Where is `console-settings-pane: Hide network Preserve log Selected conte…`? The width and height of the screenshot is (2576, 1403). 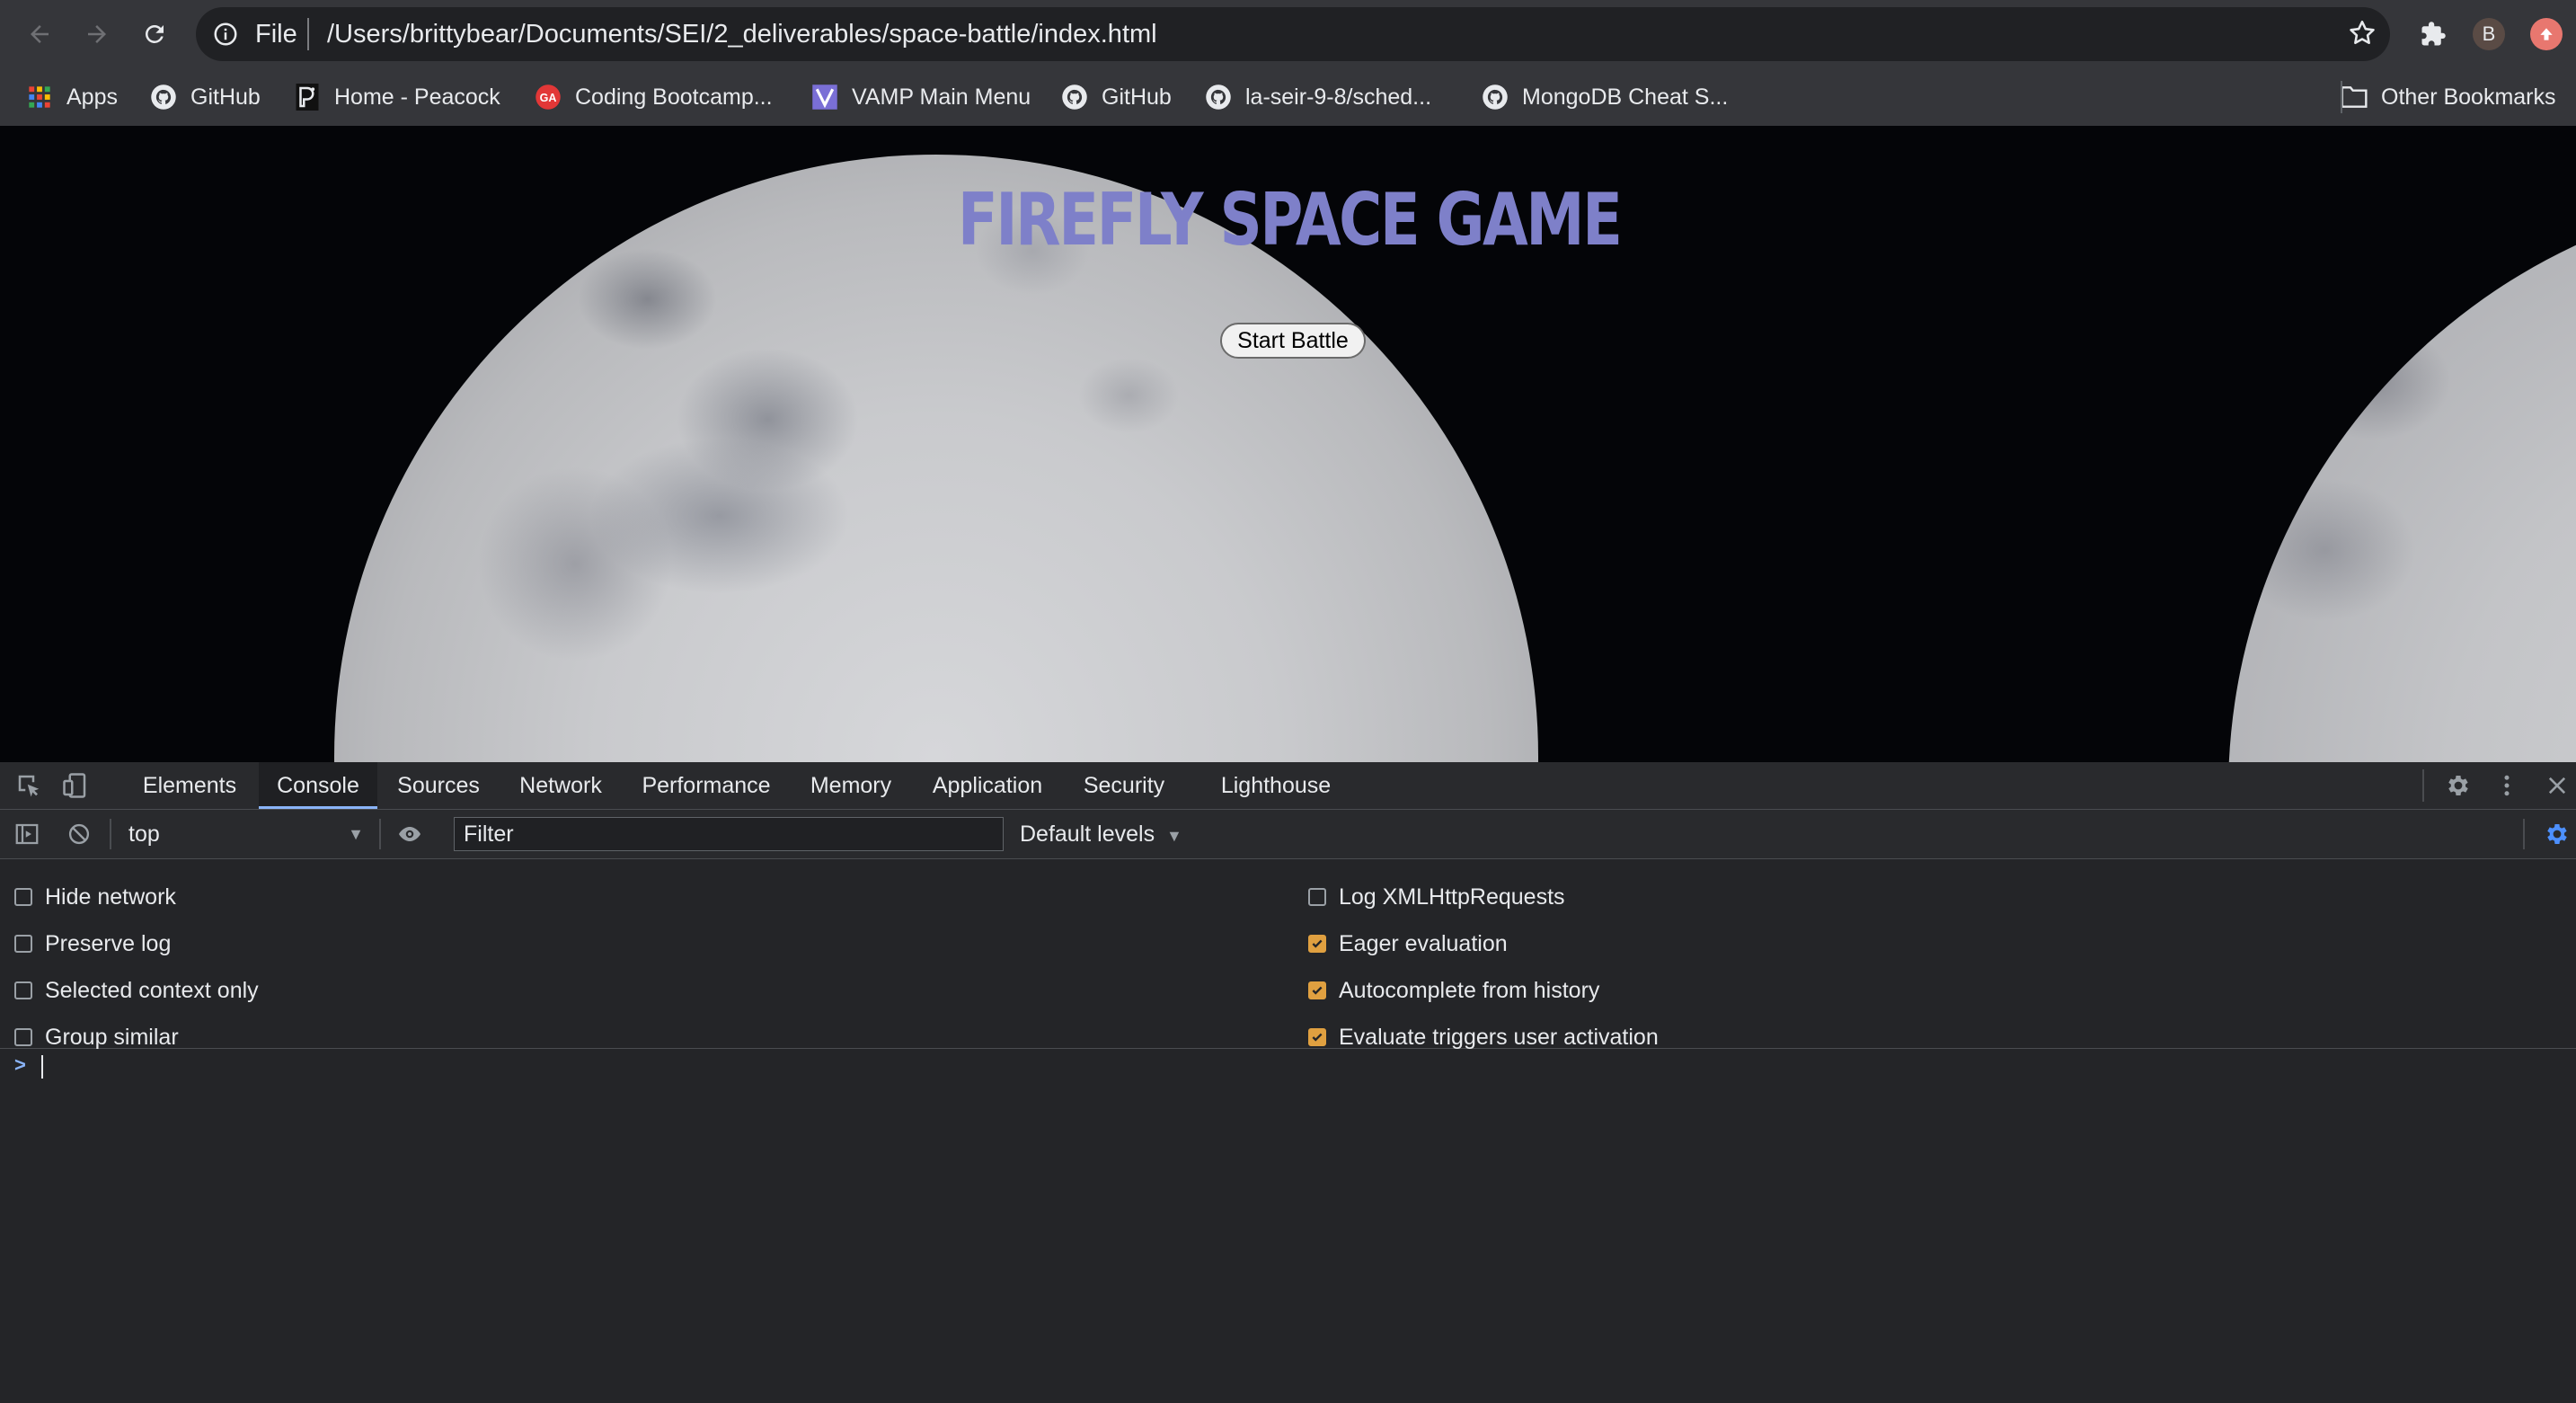
console-settings-pane: Hide network Preserve log Selected conte… is located at coordinates (1288, 955).